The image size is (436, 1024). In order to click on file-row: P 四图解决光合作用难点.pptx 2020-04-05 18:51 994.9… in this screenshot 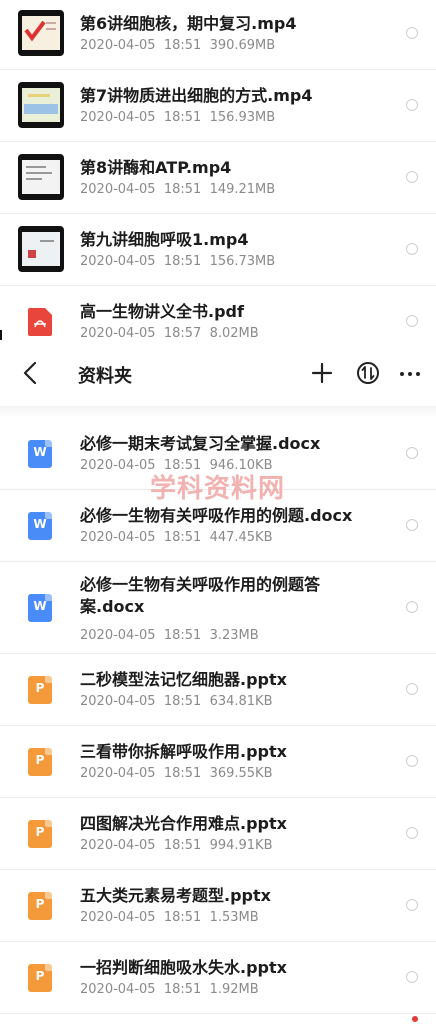, I will do `click(218, 834)`.